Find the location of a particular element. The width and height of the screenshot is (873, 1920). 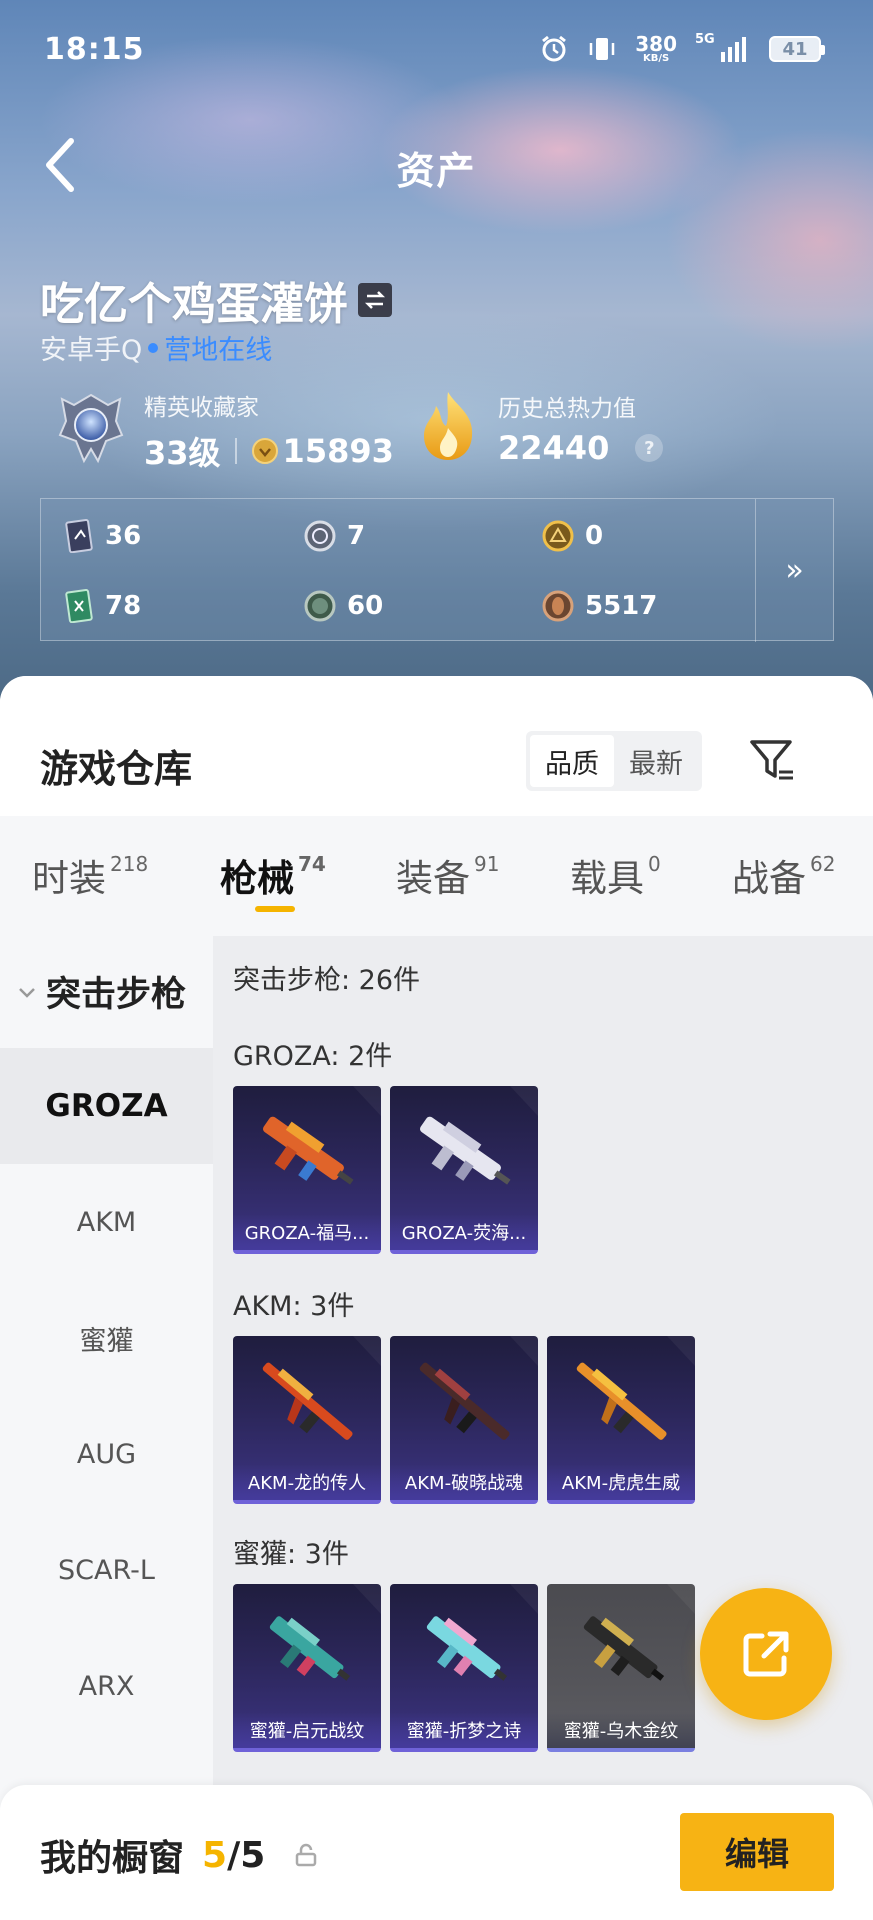

group-label-groza: GROZA: 2件 is located at coordinates (313, 1056).